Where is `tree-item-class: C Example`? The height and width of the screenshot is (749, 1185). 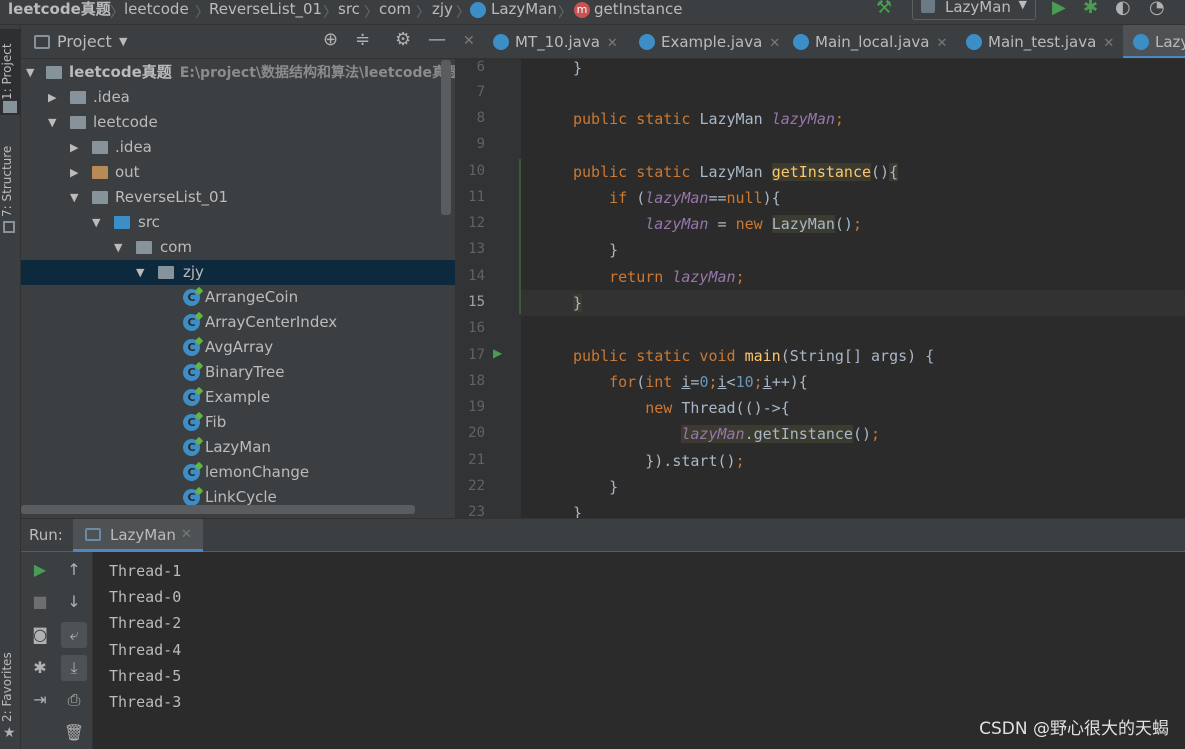
tree-item-class: C Example is located at coordinates (238, 397).